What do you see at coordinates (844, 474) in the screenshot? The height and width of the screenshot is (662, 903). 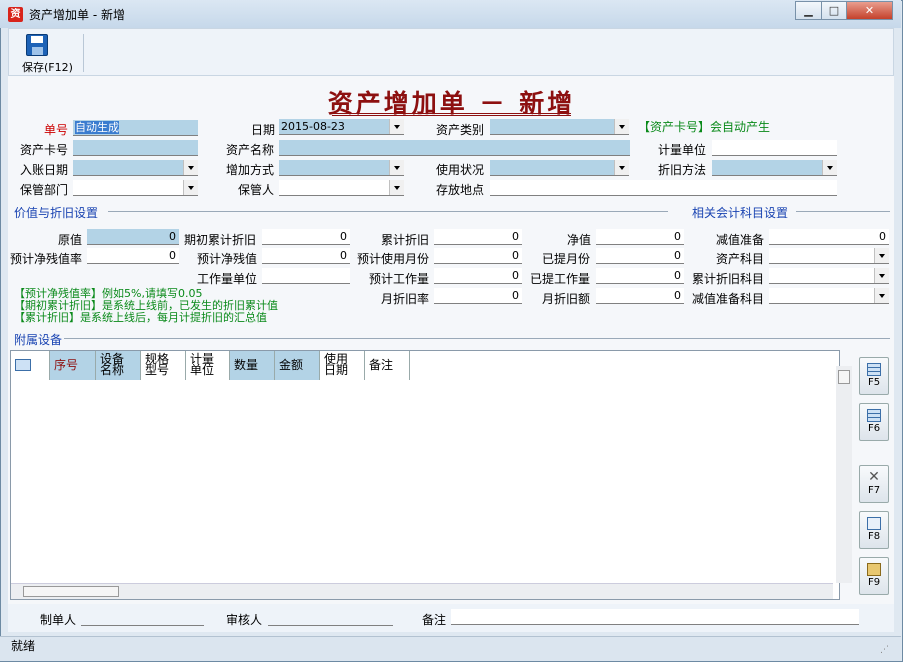 I see `grid-vertical-scrollbar` at bounding box center [844, 474].